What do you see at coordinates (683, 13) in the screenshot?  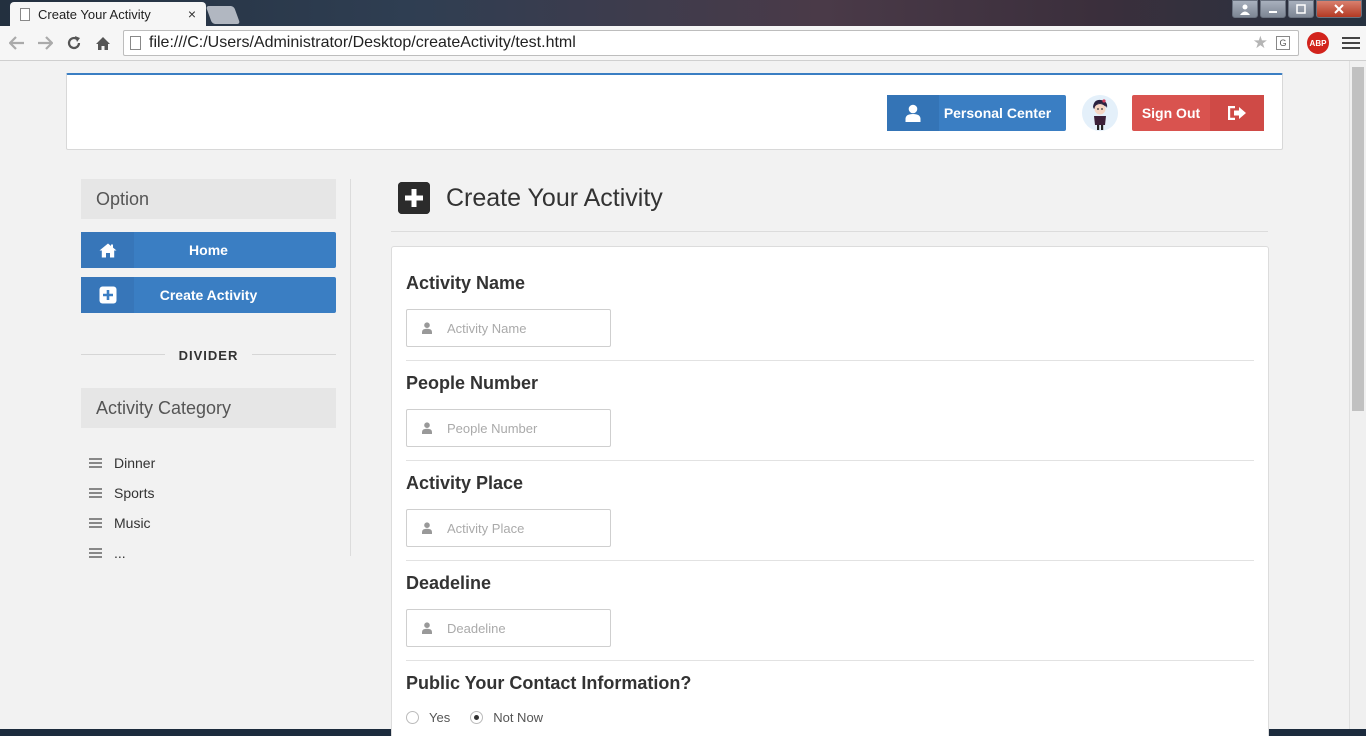 I see `window-titlebar: Create Your Activity ×` at bounding box center [683, 13].